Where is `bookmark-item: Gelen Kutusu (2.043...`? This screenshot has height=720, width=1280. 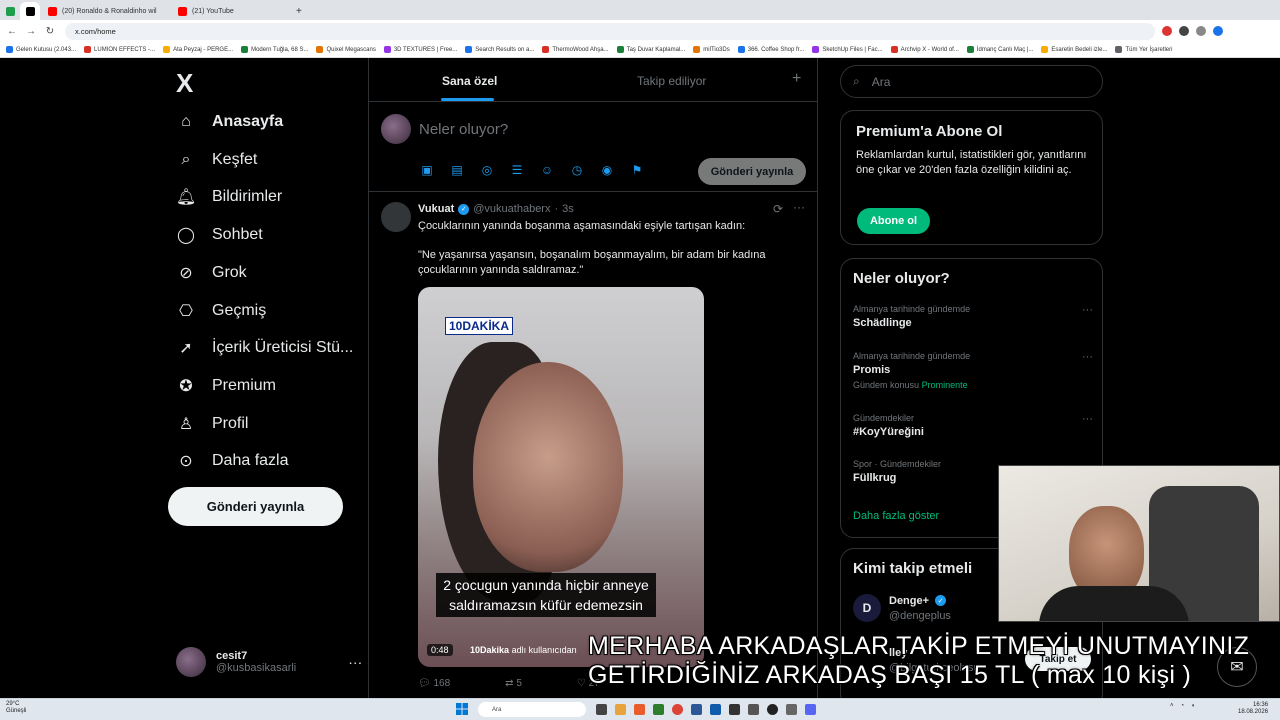
bookmark-item: Gelen Kutusu (2.043... is located at coordinates (41, 49).